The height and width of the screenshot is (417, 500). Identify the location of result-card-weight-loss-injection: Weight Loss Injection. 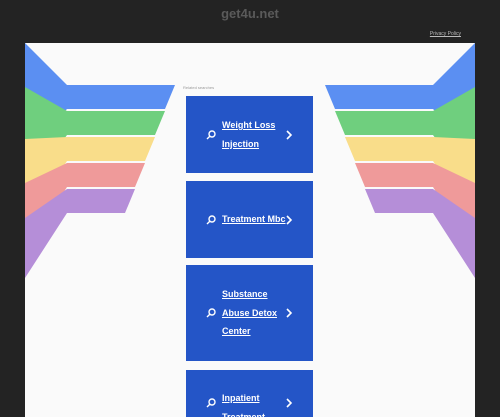
(249, 134).